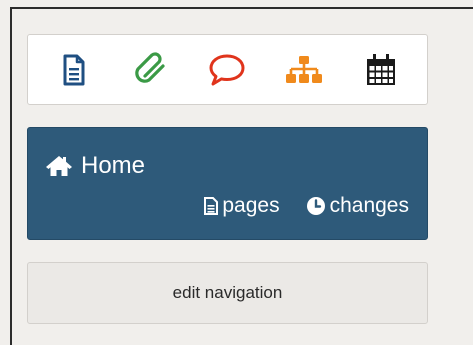 This screenshot has height=345, width=473. I want to click on home-link: Home, so click(95, 166).